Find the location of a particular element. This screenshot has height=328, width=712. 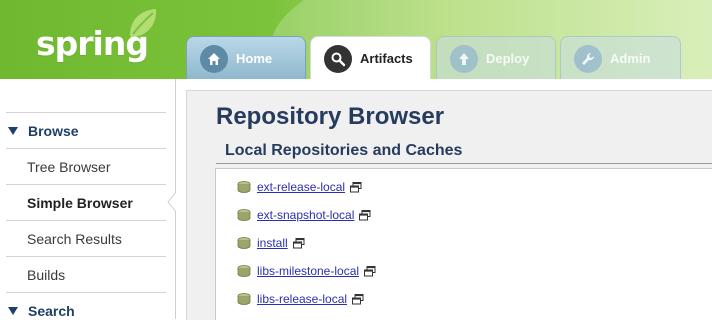

list-item: libs-milestone-local is located at coordinates (306, 271).